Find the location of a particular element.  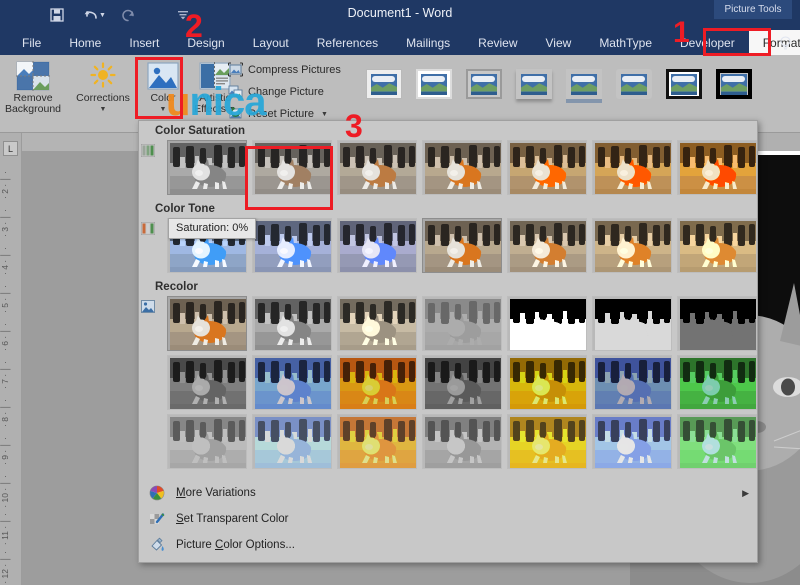

ribbon-tab-home: Home is located at coordinates (85, 42).